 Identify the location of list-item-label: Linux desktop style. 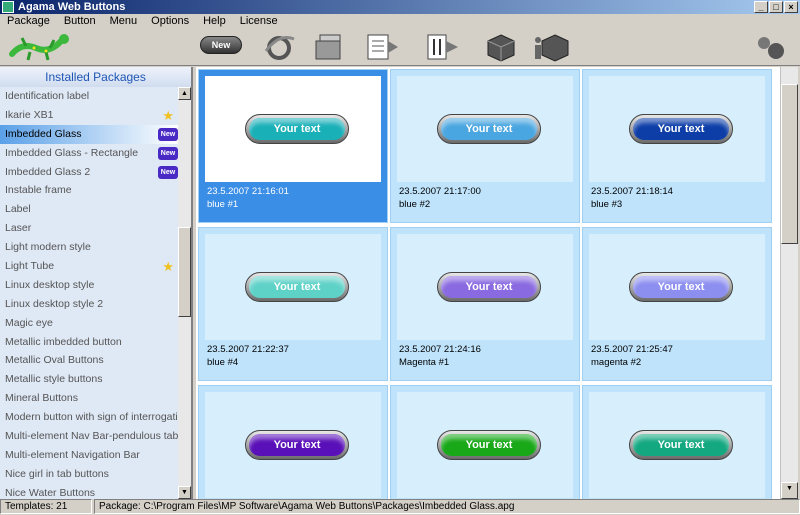
(50, 284).